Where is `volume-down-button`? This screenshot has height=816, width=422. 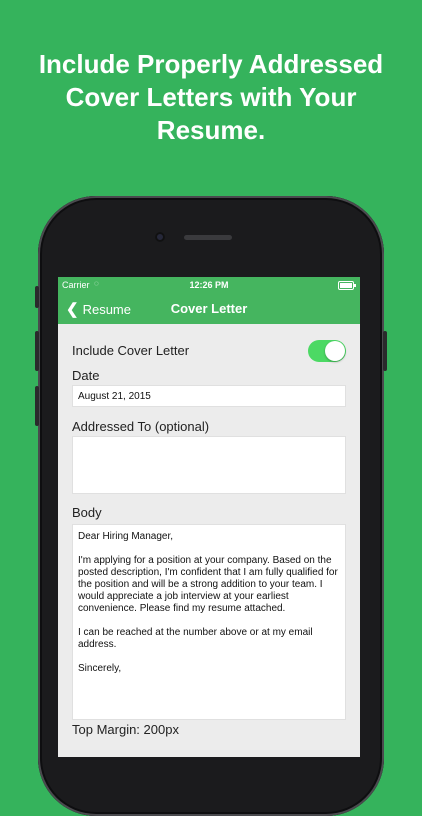 volume-down-button is located at coordinates (37, 406).